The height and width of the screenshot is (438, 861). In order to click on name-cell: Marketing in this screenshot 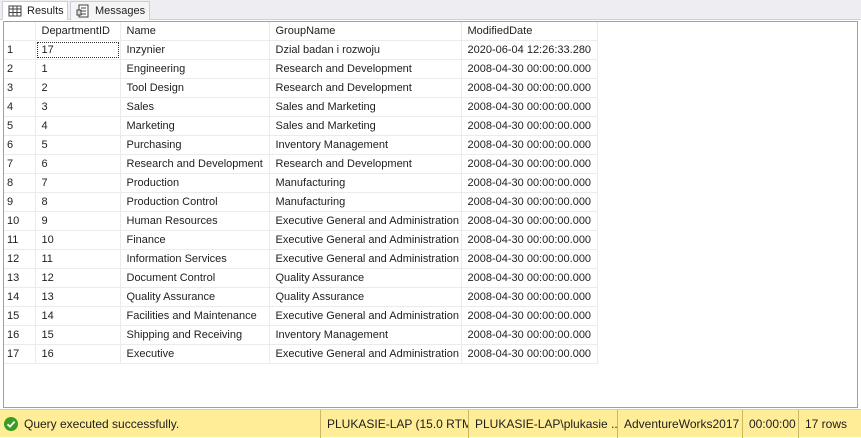, I will do `click(195, 126)`.